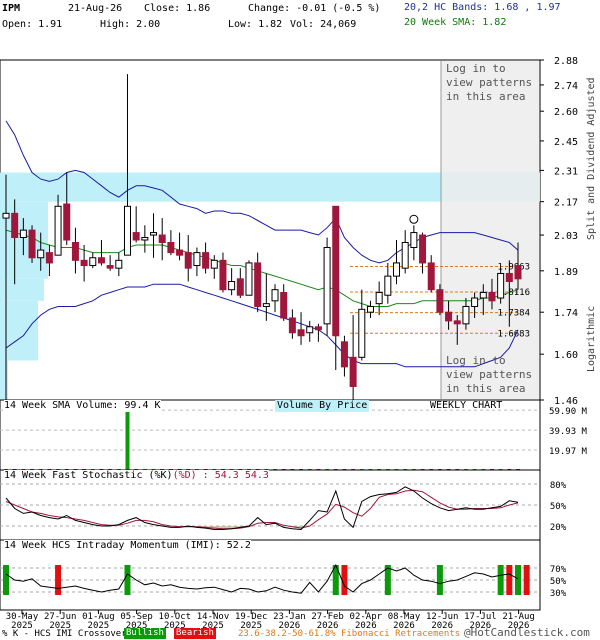 The image size is (600, 640). Describe the element at coordinates (566, 236) in the screenshot. I see `price-tick-label: 2.03` at that location.